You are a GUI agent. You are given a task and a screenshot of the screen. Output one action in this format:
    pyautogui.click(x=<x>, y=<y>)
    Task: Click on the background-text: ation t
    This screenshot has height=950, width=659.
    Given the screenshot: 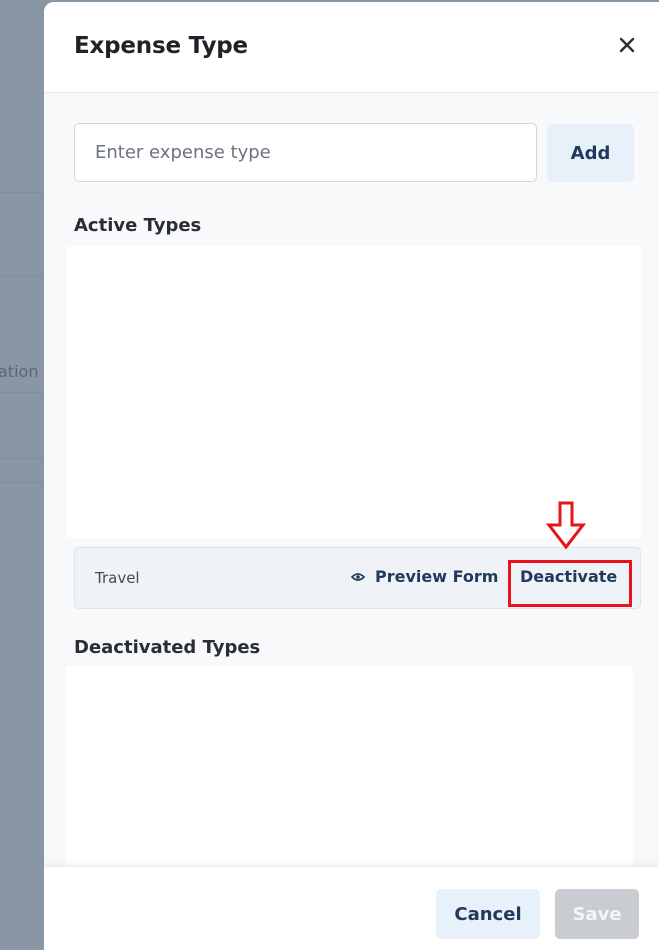 What is the action you would take?
    pyautogui.click(x=25, y=371)
    